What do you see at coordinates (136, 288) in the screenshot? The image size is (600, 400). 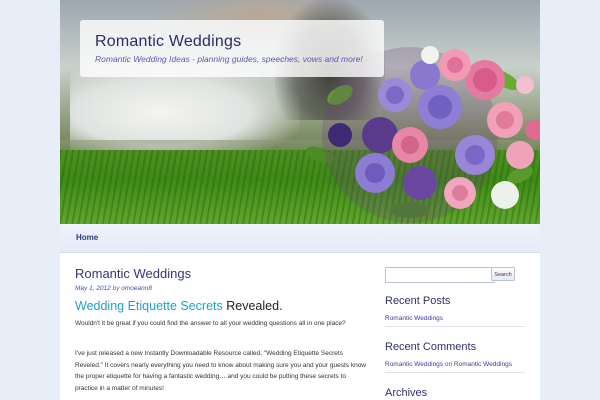 I see `post-author: omoeann8` at bounding box center [136, 288].